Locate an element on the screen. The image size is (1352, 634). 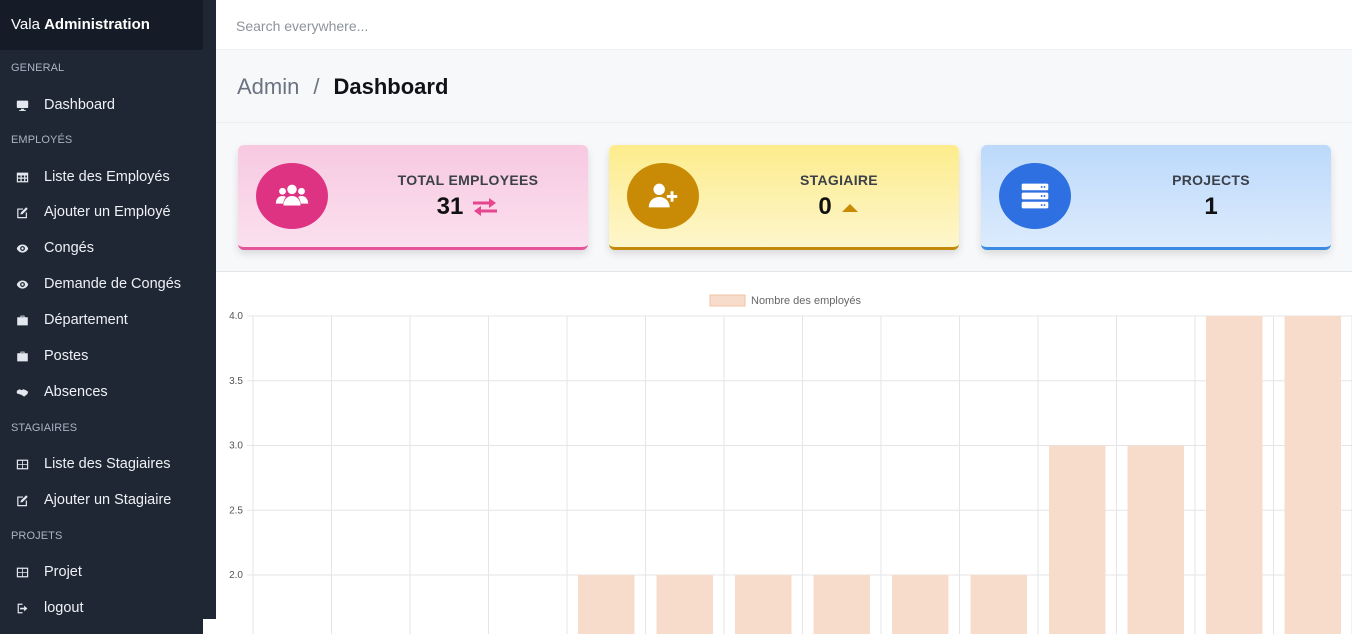
sidebar-item-liste-employes: Liste des Employés is located at coordinates (108, 177).